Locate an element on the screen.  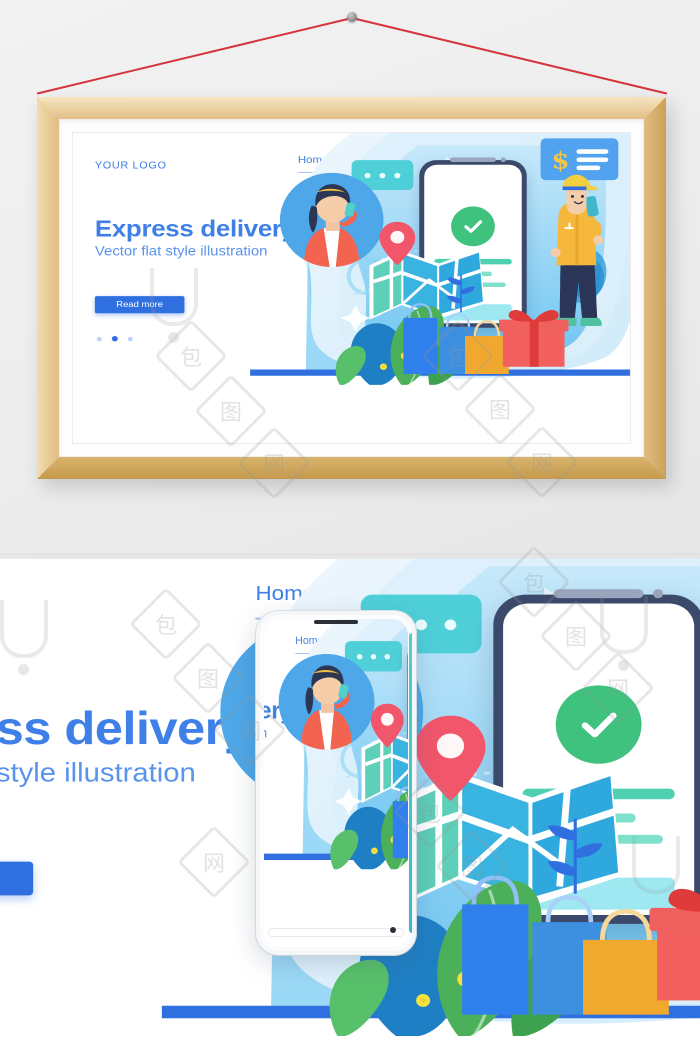
phone-mockup-side-edge is located at coordinates (410, 783).